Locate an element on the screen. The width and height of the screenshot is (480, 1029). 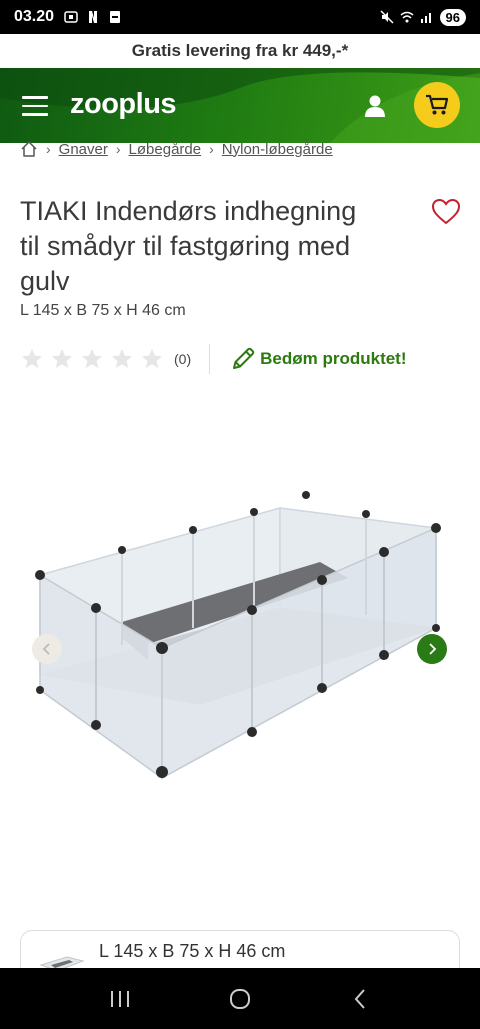
system-nav-bar is located at coordinates (240, 998).